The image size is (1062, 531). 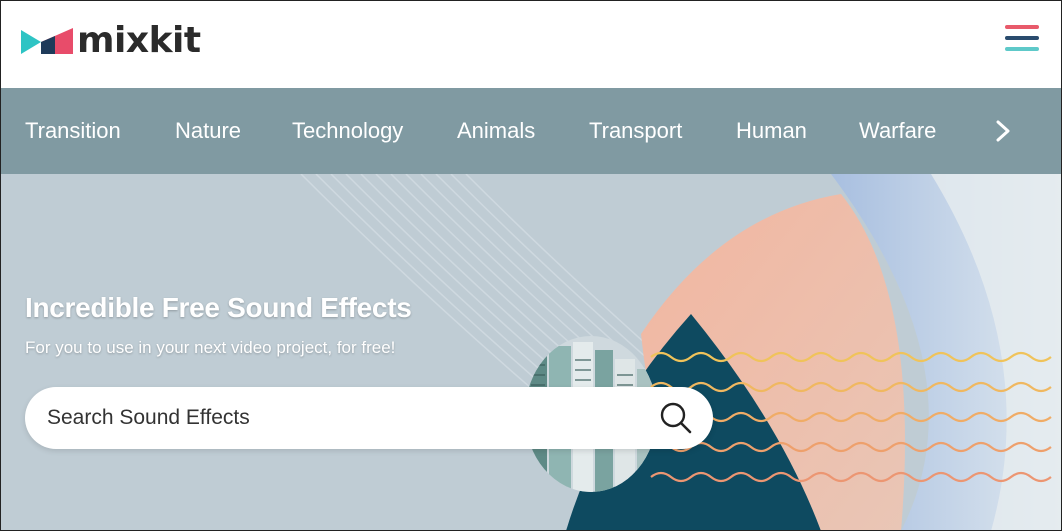 I want to click on search-input, so click(x=347, y=418).